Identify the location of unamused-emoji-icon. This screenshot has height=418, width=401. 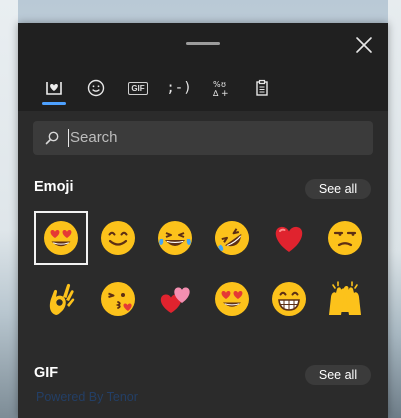
(345, 238).